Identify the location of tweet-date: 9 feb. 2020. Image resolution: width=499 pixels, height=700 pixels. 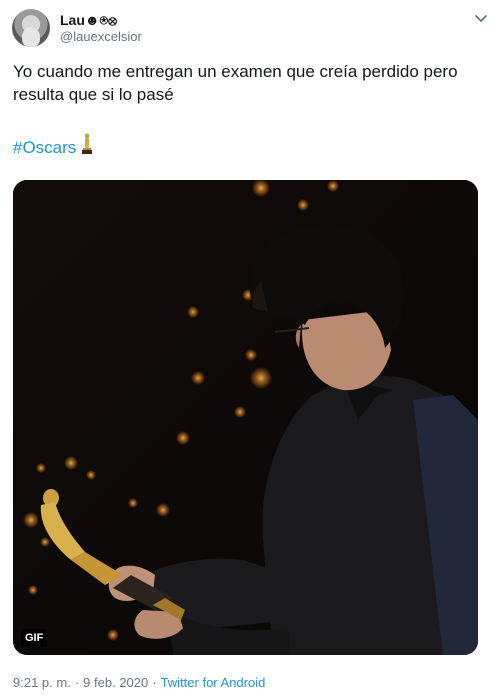
(115, 683).